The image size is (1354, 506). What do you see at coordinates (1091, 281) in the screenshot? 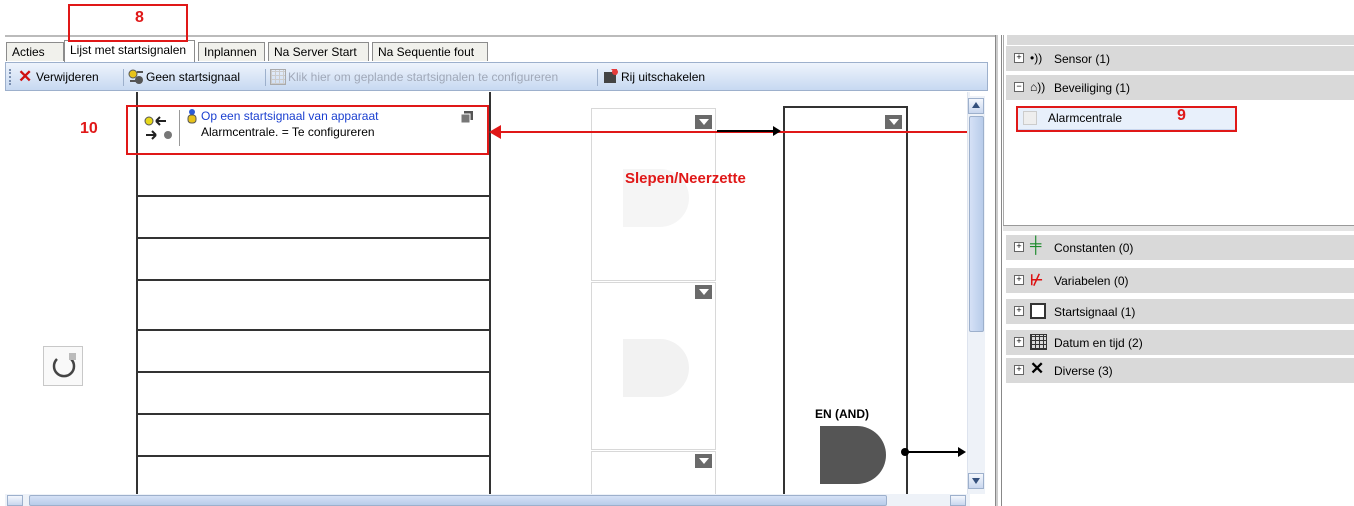
I see `tree-item-label: Variabelen (0)` at bounding box center [1091, 281].